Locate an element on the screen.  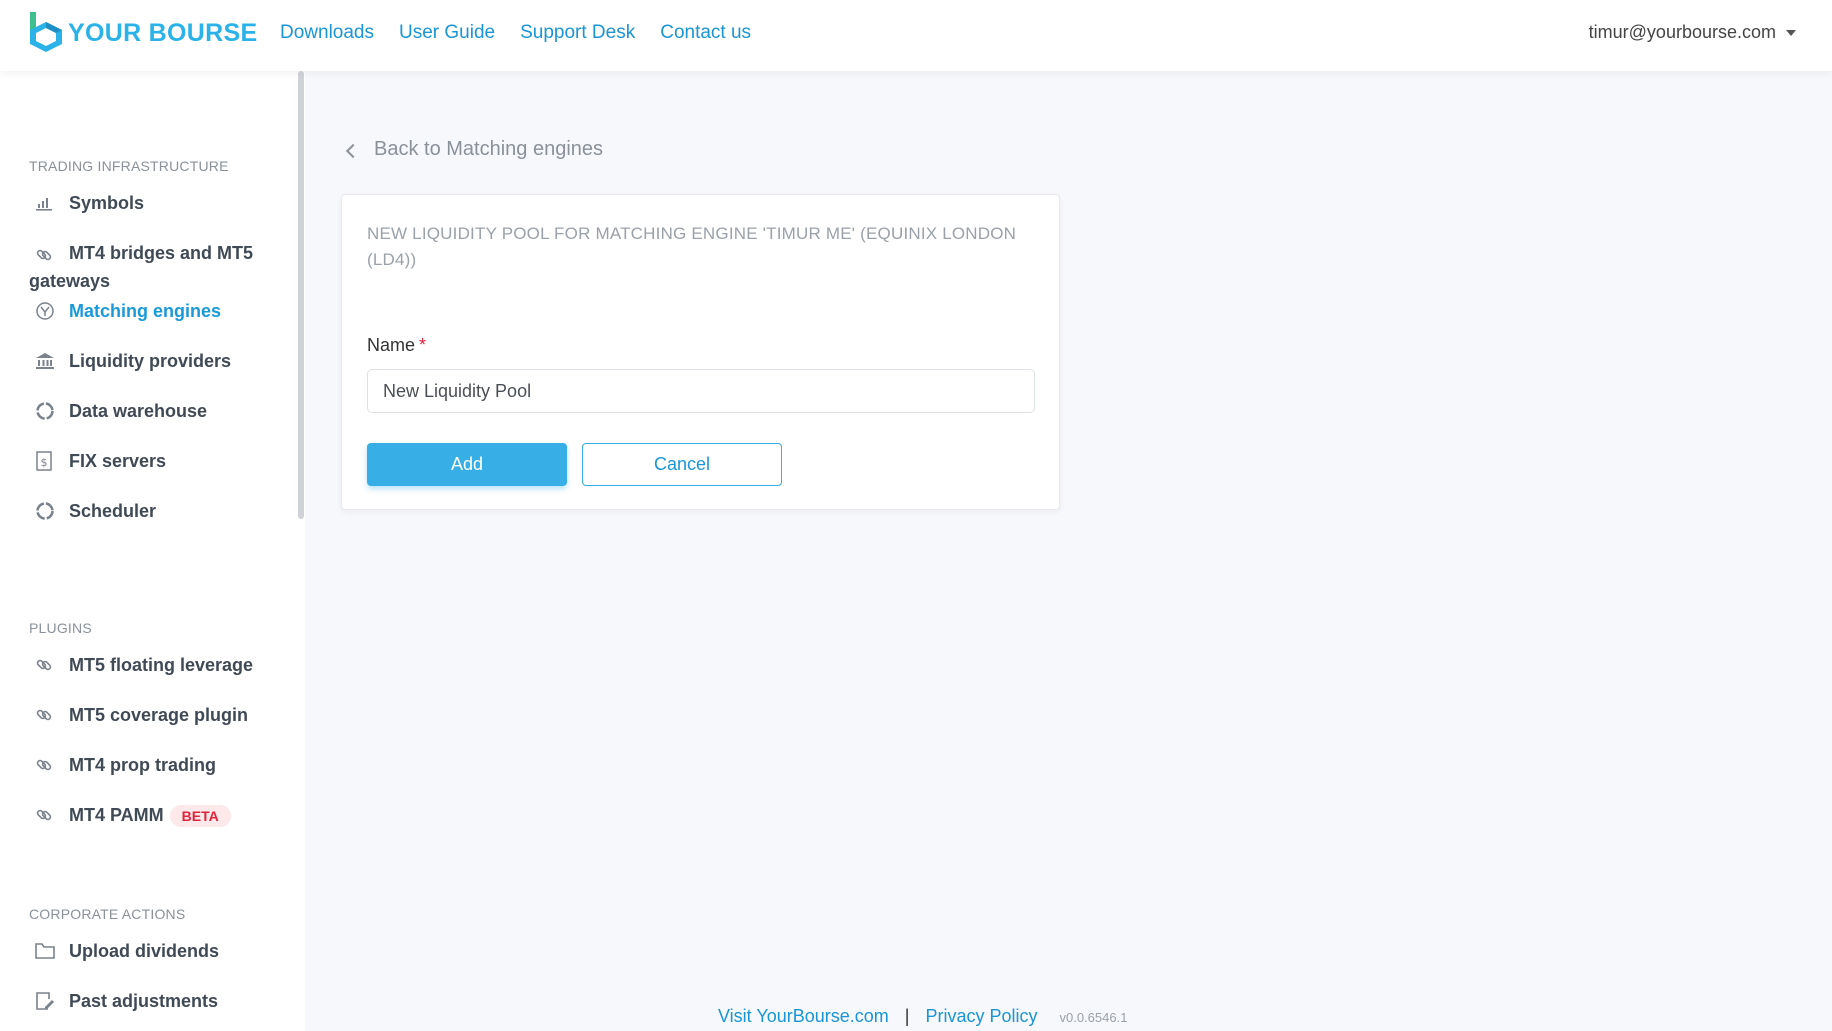
sidebar-item-label-text: MT4 PAMM is located at coordinates (116, 815).